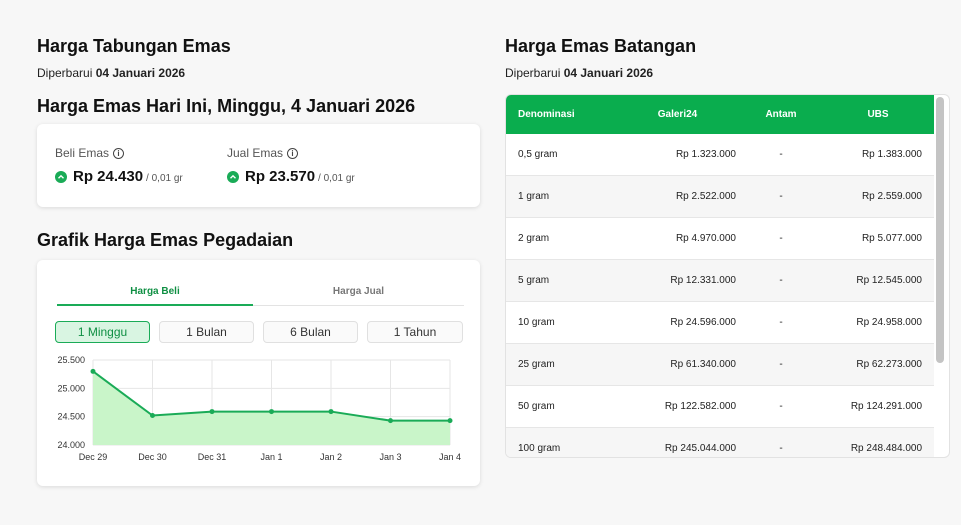 The image size is (961, 525). I want to click on cell-galeri24: Rp 1.323.000, so click(677, 155).